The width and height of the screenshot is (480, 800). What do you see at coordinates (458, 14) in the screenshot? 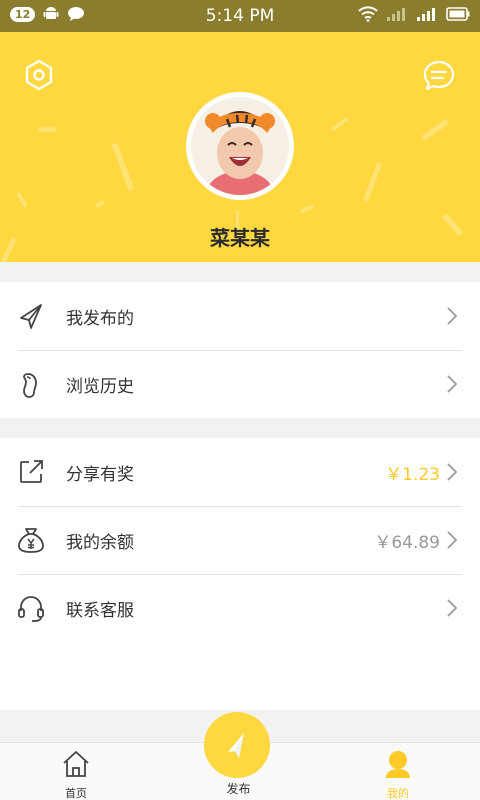
I see `battery-icon` at bounding box center [458, 14].